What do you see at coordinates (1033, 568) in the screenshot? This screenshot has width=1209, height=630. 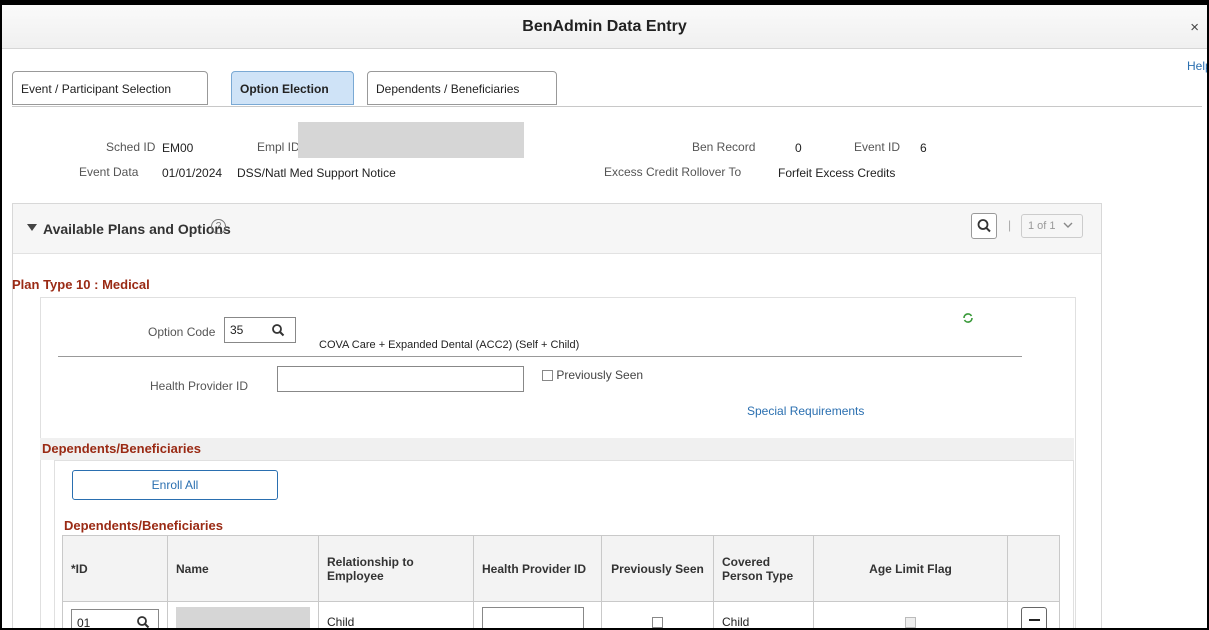 I see `col-actions` at bounding box center [1033, 568].